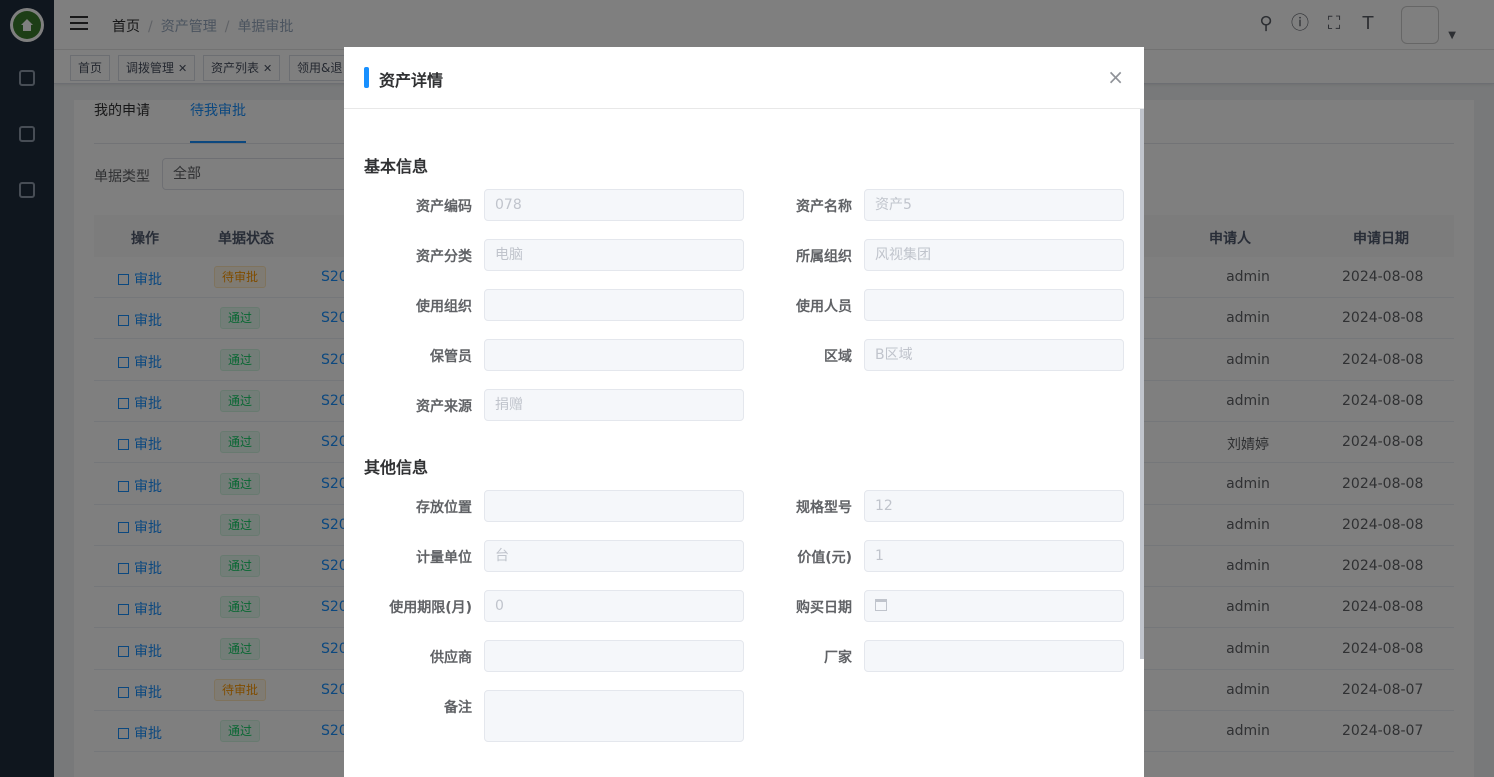  What do you see at coordinates (994, 255) in the screenshot?
I see `owner-org-field: 风视集团` at bounding box center [994, 255].